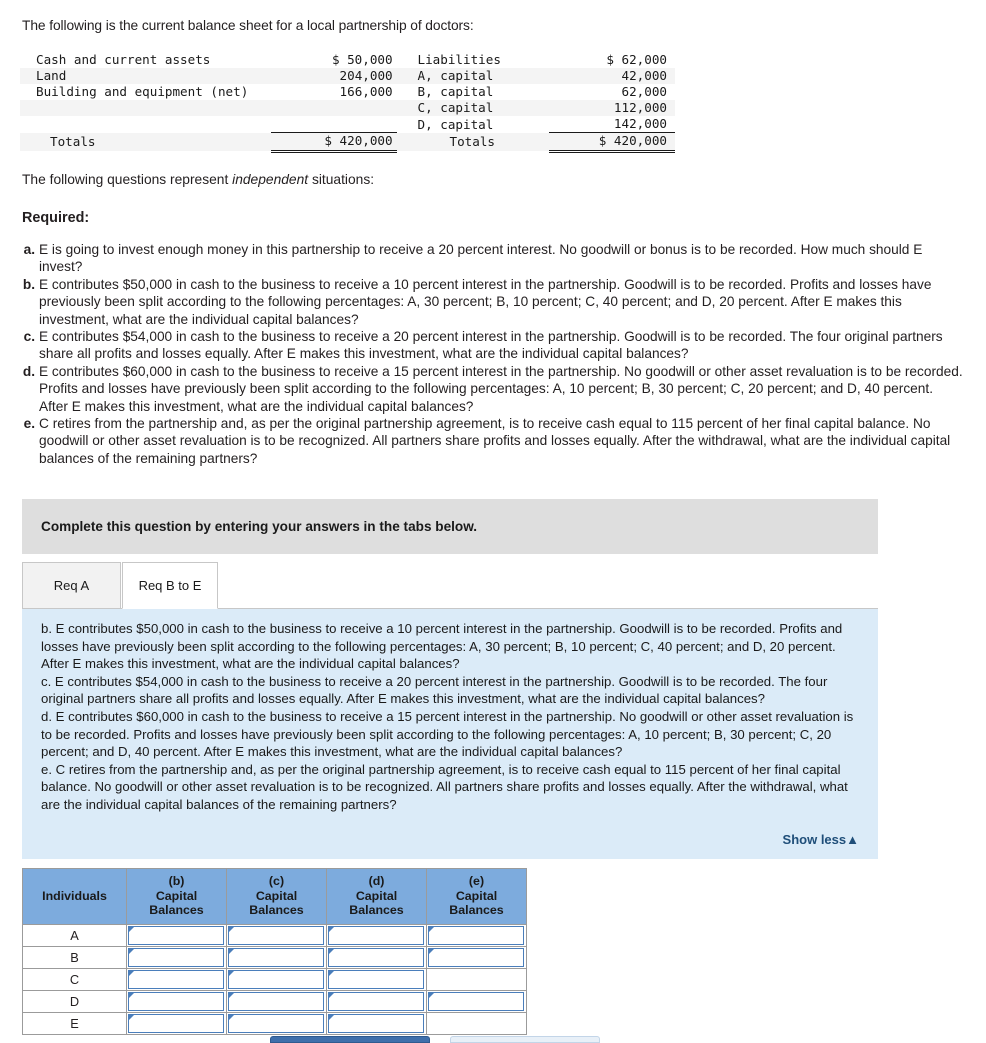 This screenshot has width=986, height=1043. I want to click on required-item-letter: a., so click(29, 249).